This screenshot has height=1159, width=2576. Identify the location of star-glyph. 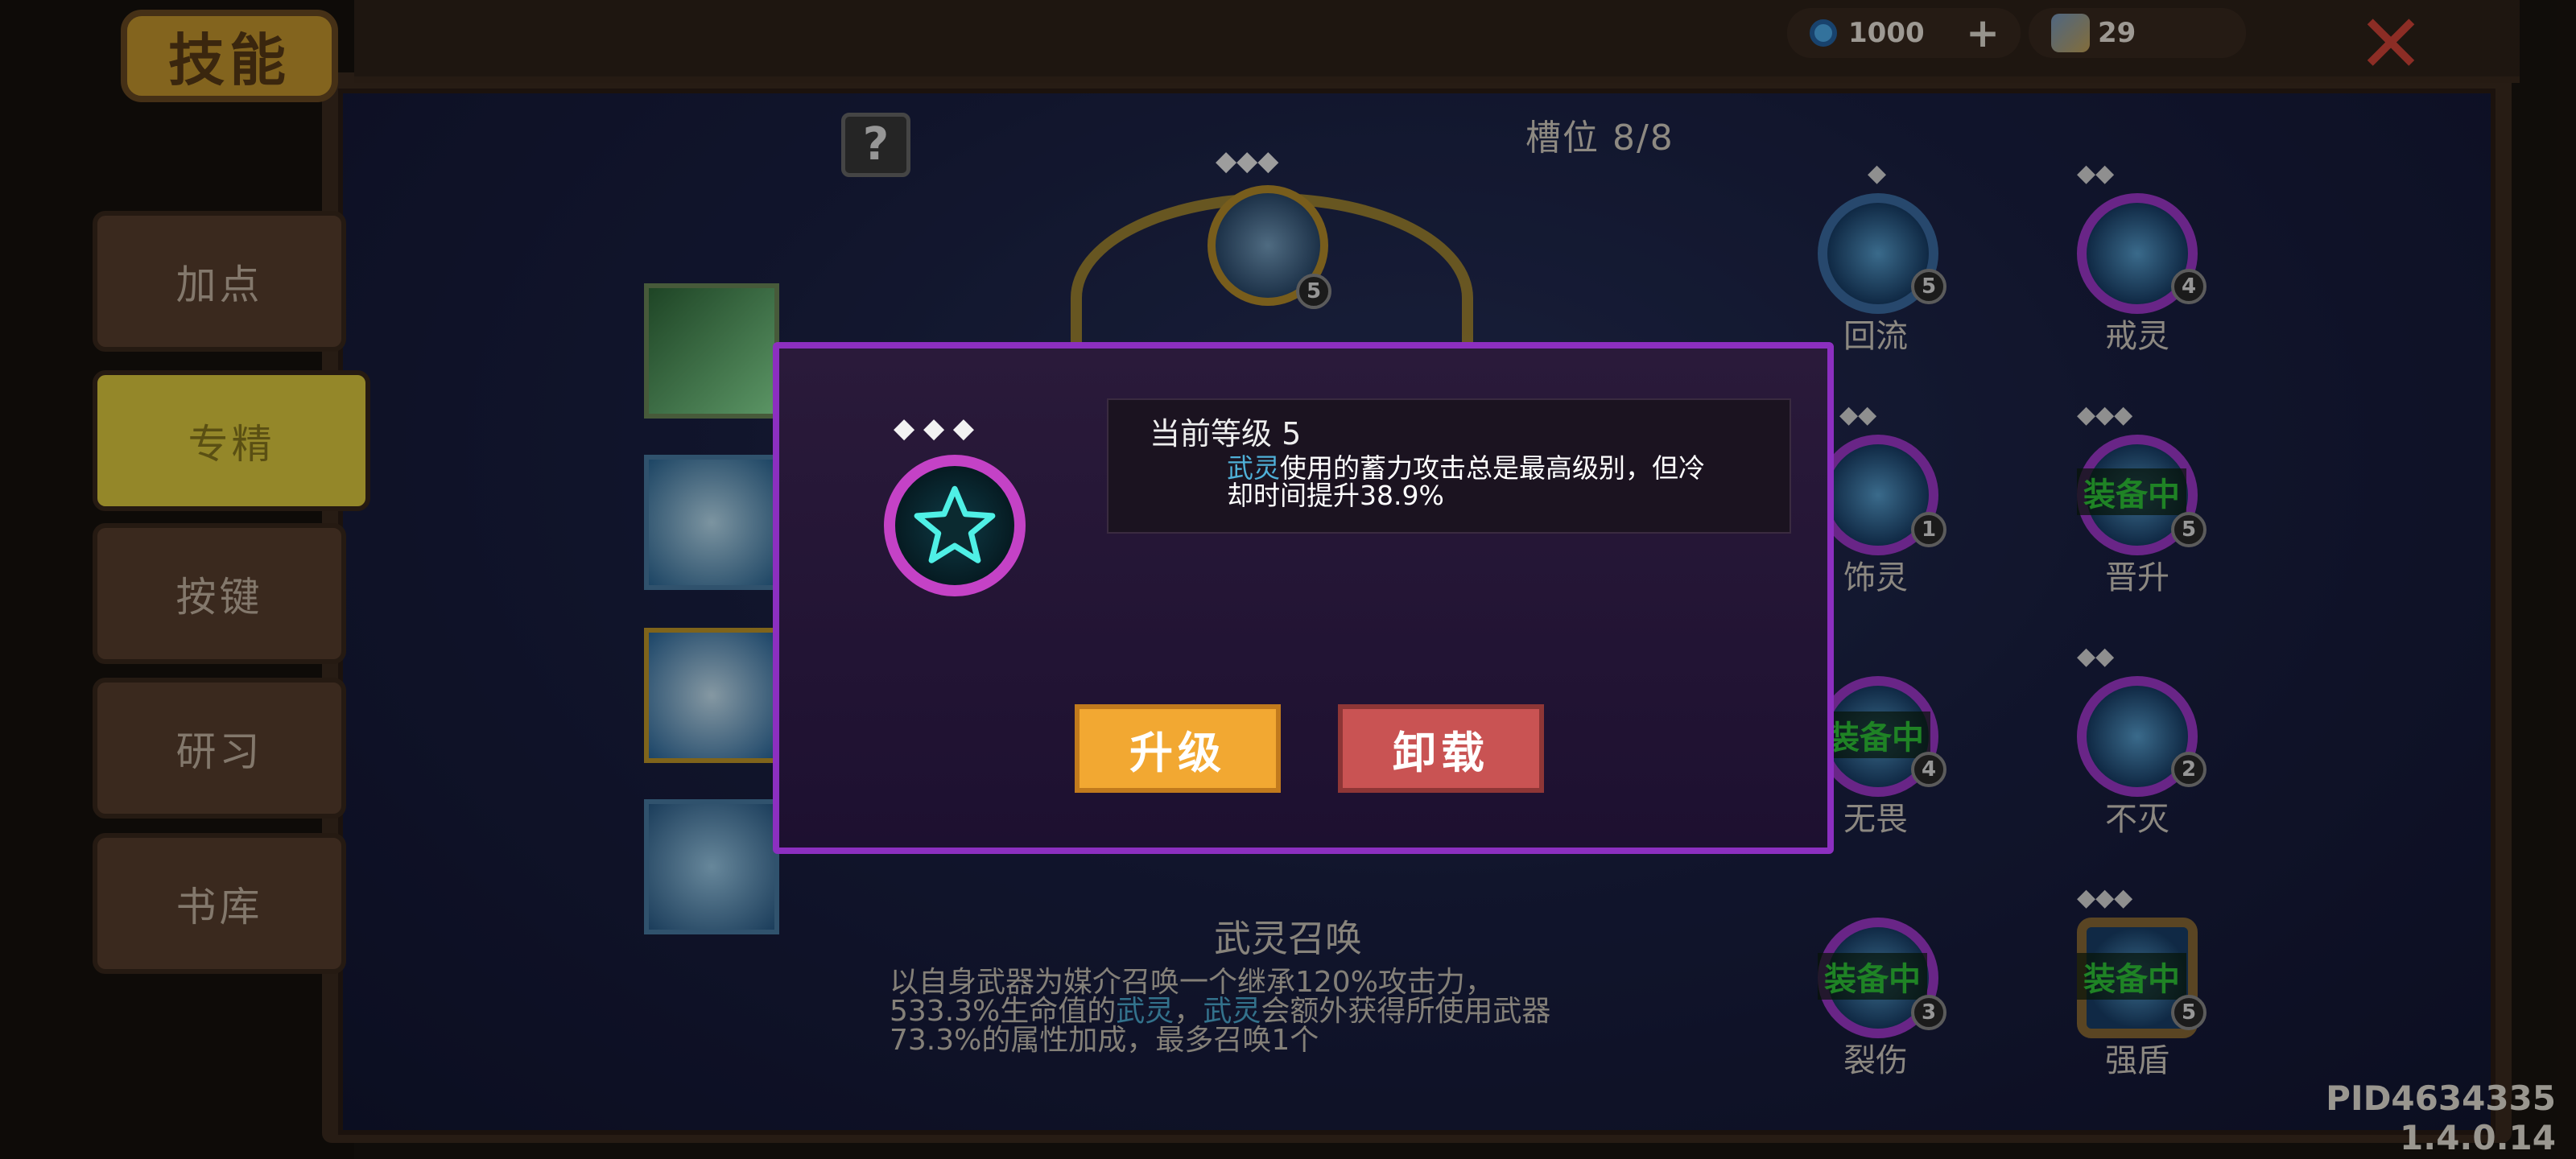
(955, 524).